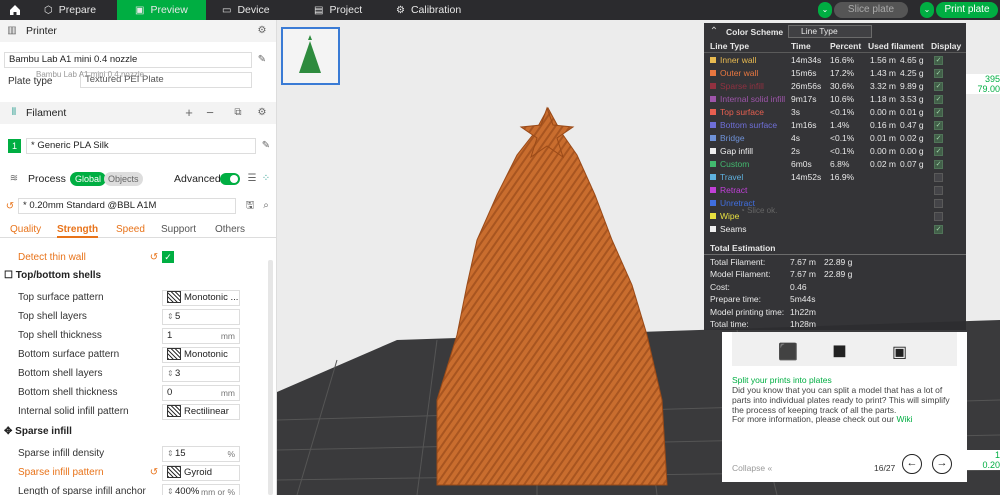  Describe the element at coordinates (262, 60) in the screenshot. I see `edit-printer-icon: ✎` at that location.